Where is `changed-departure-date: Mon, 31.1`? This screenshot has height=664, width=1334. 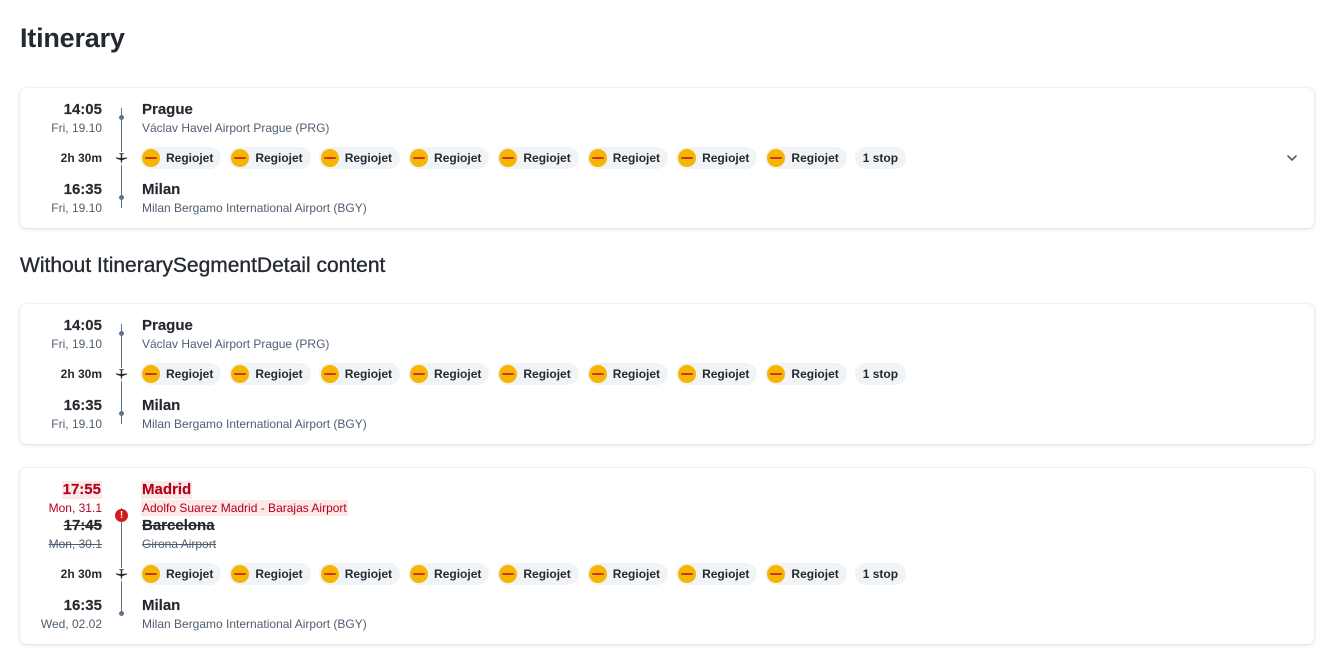
changed-departure-date: Mon, 31.1 is located at coordinates (75, 508).